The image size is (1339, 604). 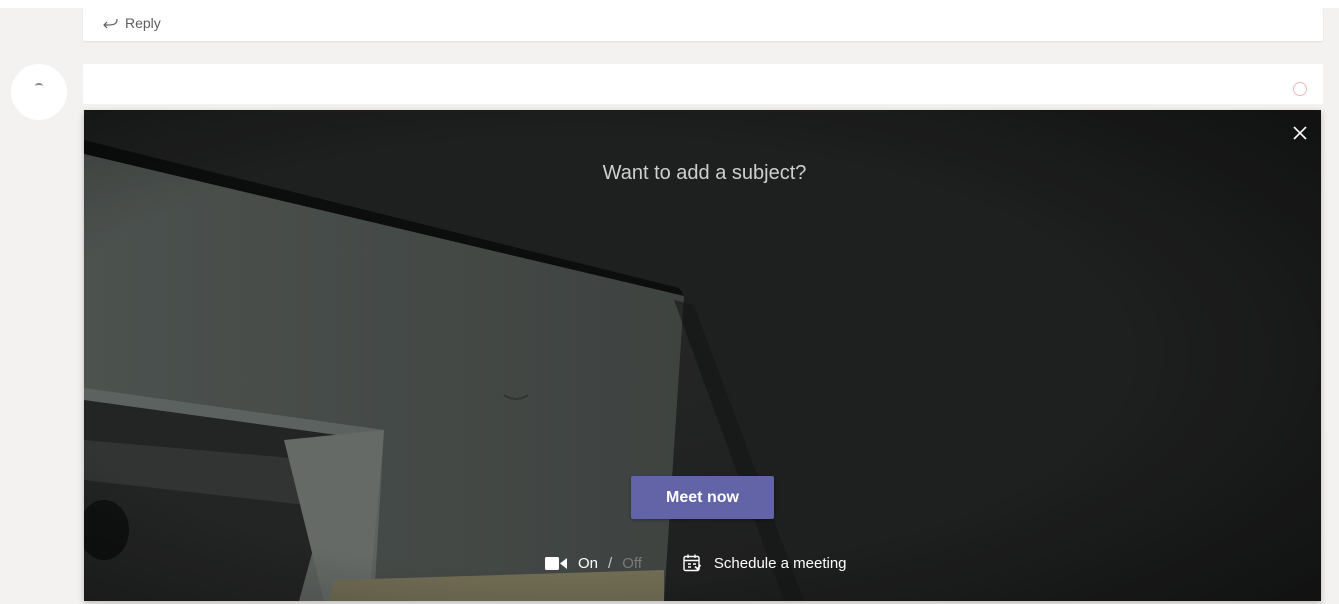 What do you see at coordinates (556, 563) in the screenshot?
I see `video-camera-icon` at bounding box center [556, 563].